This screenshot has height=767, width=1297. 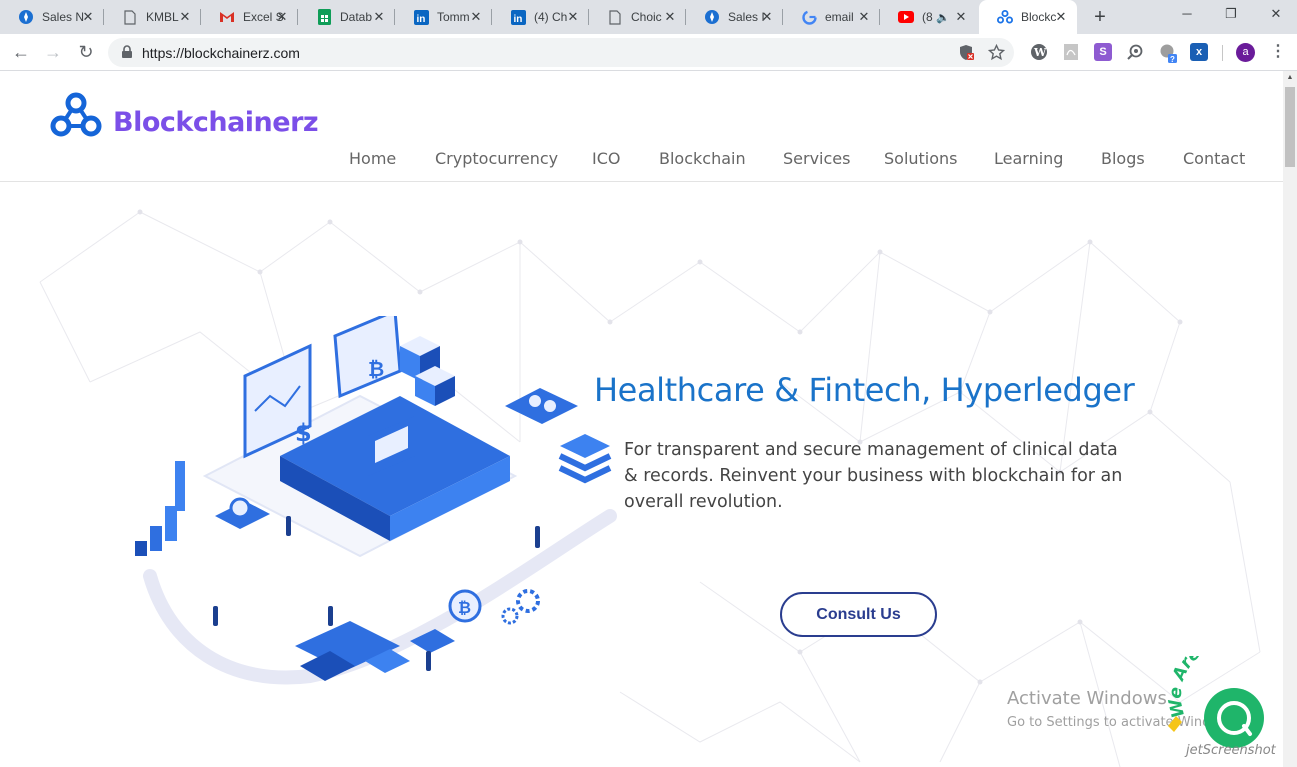 I want to click on lock-icon, so click(x=127, y=51).